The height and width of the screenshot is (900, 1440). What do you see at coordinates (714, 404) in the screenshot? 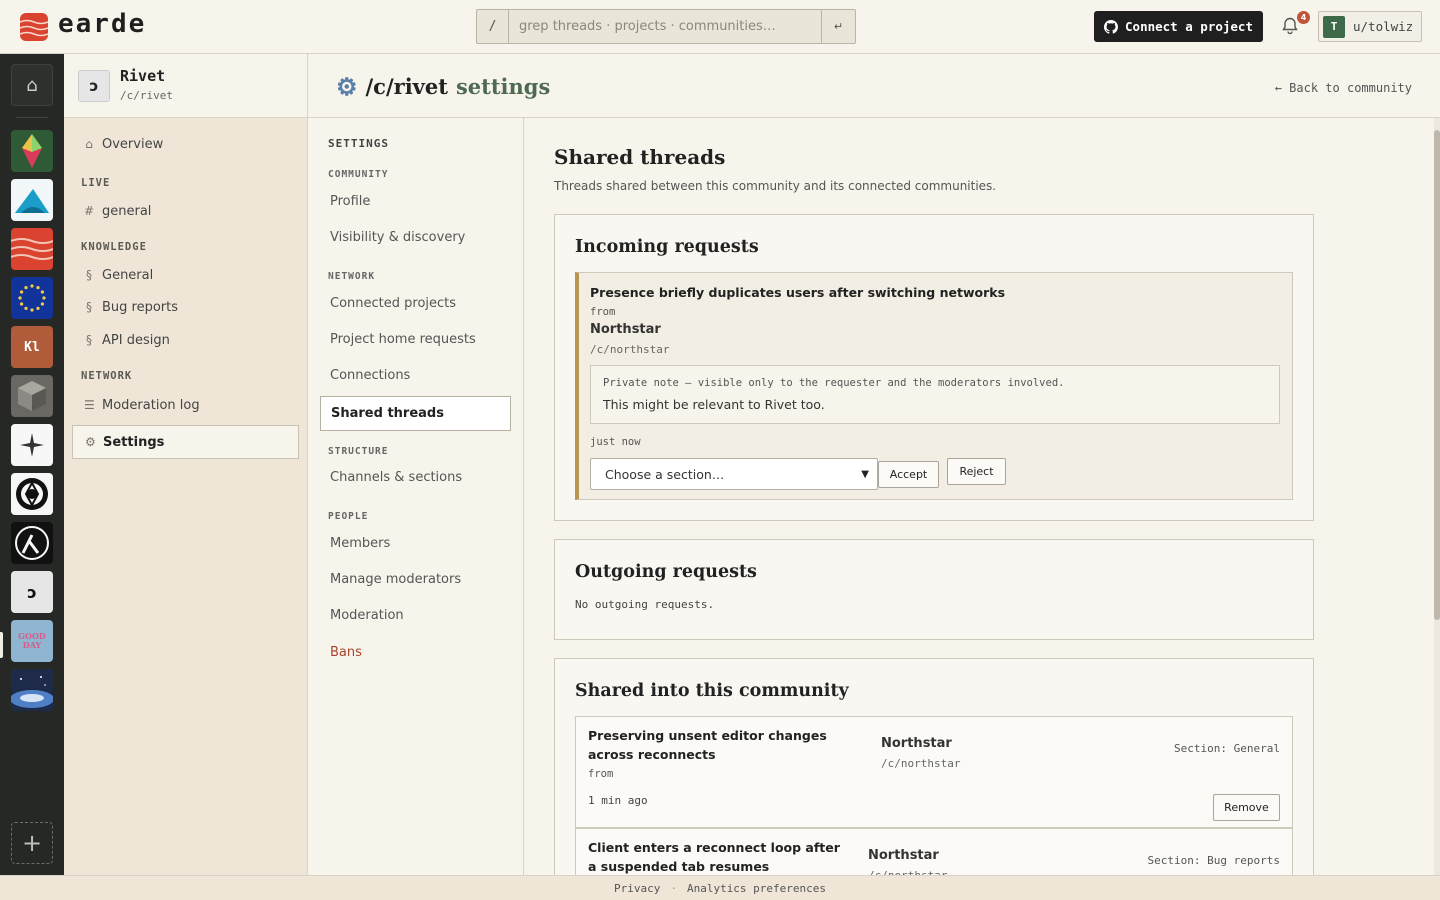
I see `private-note-text: This might be relevant to Rivet too.` at bounding box center [714, 404].